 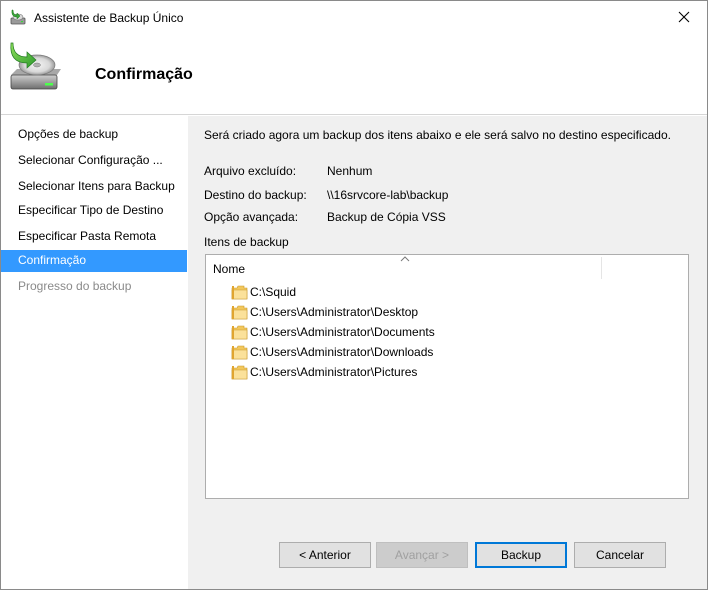 I want to click on step-select-items: Selecionar Itens para Backup, so click(x=94, y=187).